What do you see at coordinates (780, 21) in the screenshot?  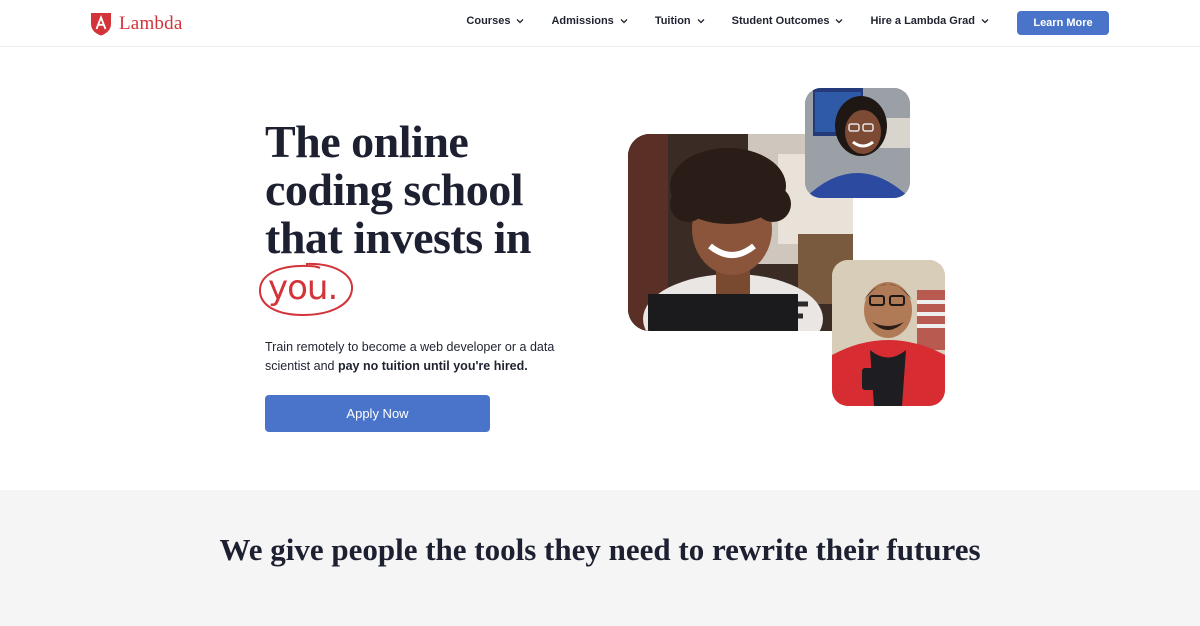 I see `nav-item-label: Student Outcomes` at bounding box center [780, 21].